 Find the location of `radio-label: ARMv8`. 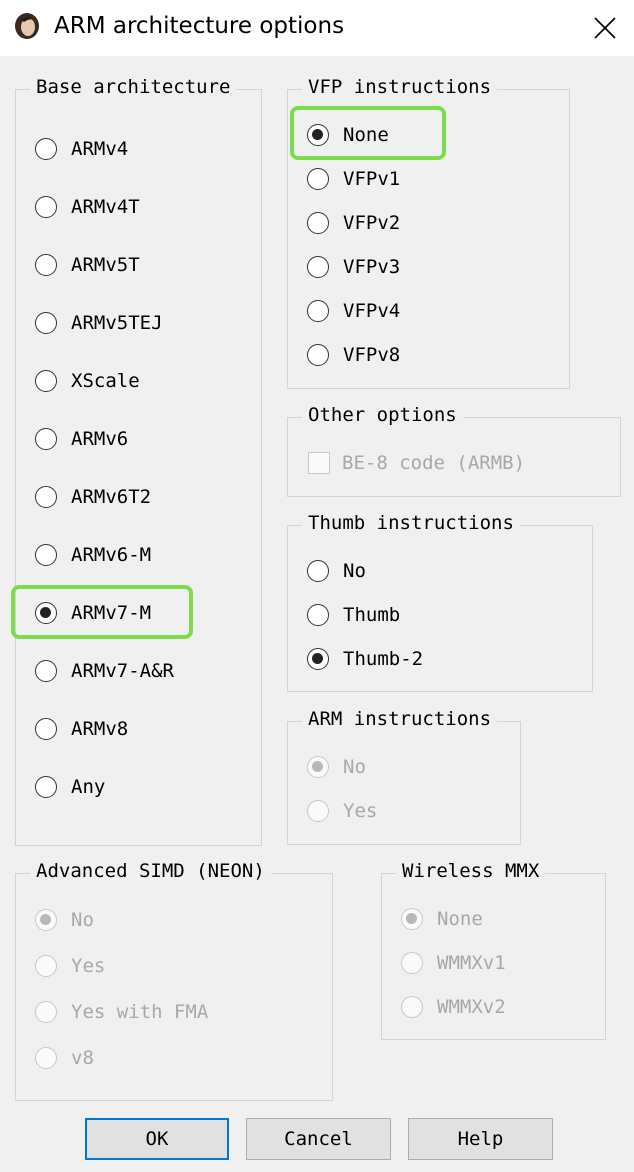

radio-label: ARMv8 is located at coordinates (100, 729).